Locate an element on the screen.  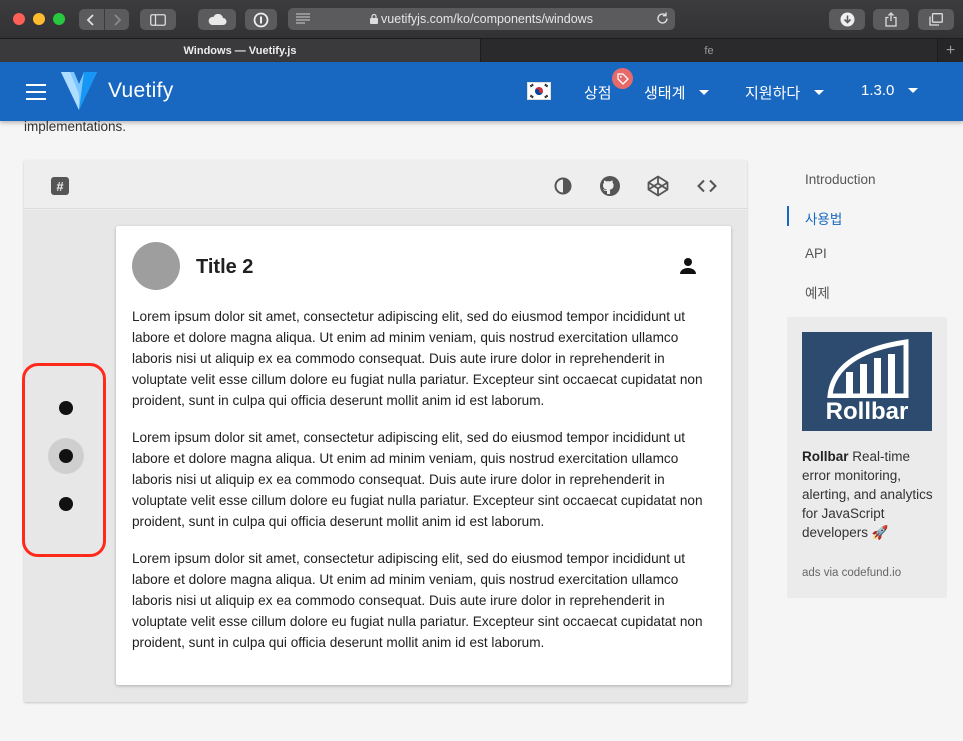
account-icon is located at coordinates (688, 266).